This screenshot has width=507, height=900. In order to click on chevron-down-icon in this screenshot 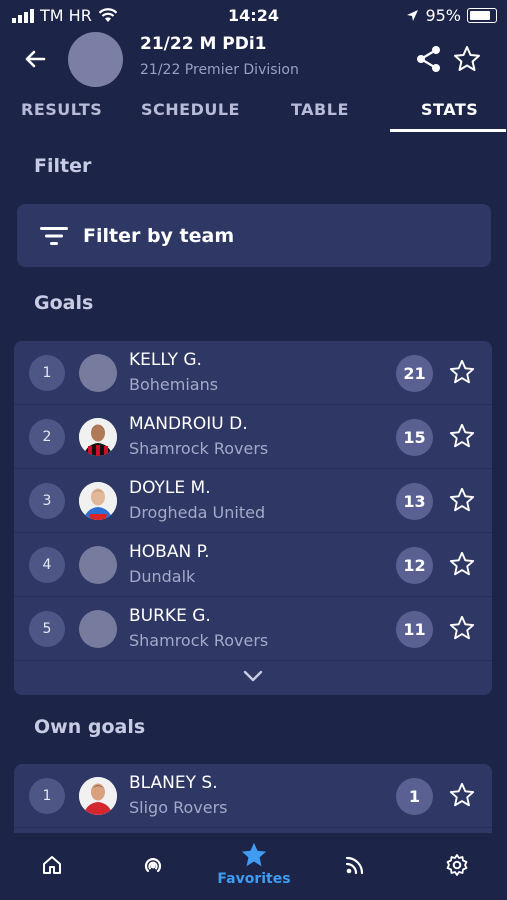, I will do `click(253, 676)`.